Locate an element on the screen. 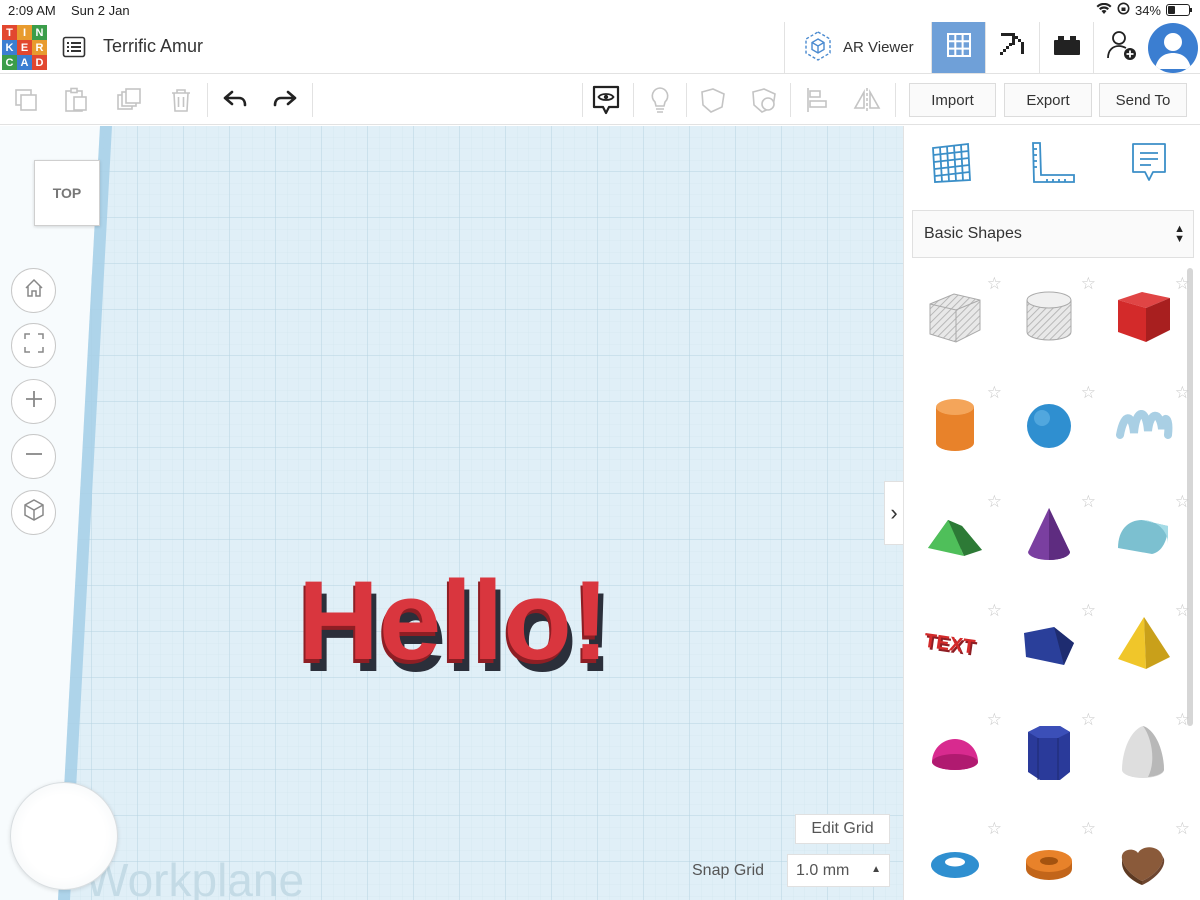  shape-sphere: ☆ is located at coordinates (1053, 437).